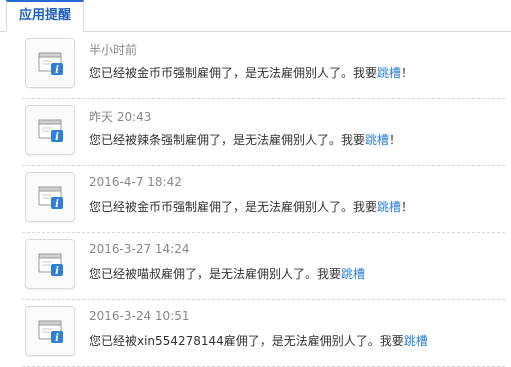 Image resolution: width=511 pixels, height=367 pixels. What do you see at coordinates (120, 117) in the screenshot?
I see `notification-time: 昨天 20:43` at bounding box center [120, 117].